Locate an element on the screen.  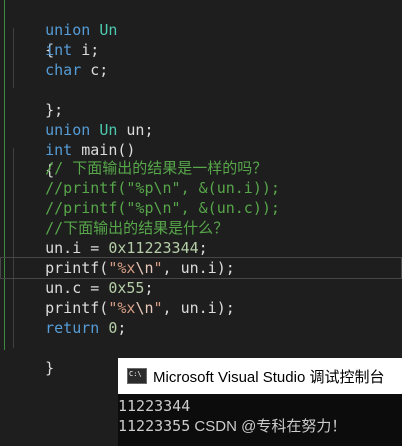
comment: //printf("%p\n", &(un.c)); is located at coordinates (162, 208).